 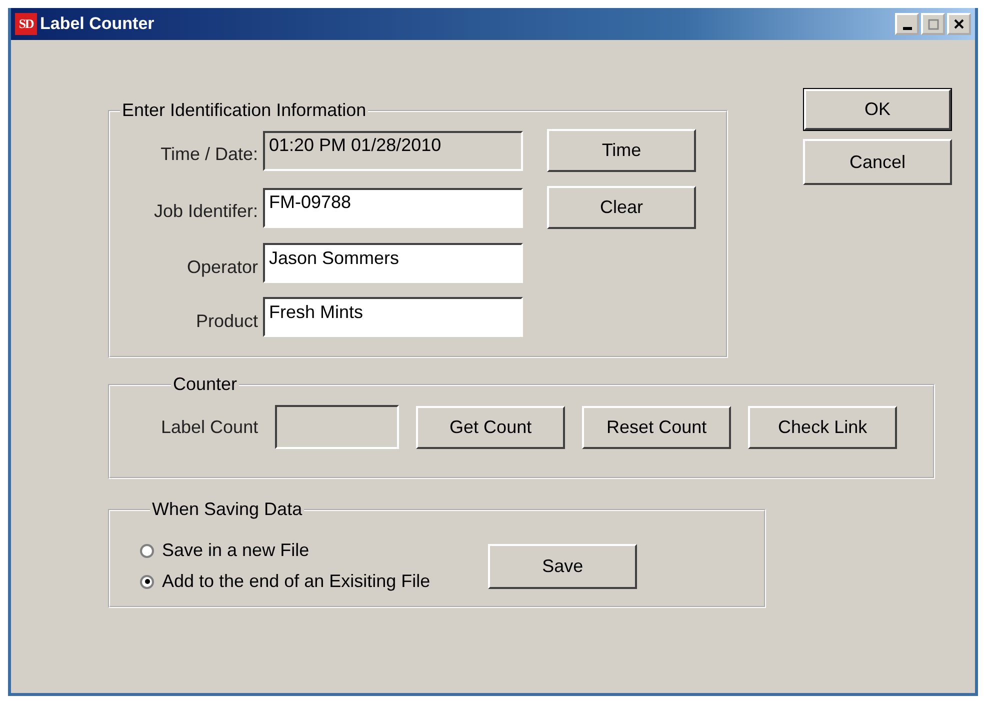 I want to click on window-title: Label Counter, so click(x=98, y=24).